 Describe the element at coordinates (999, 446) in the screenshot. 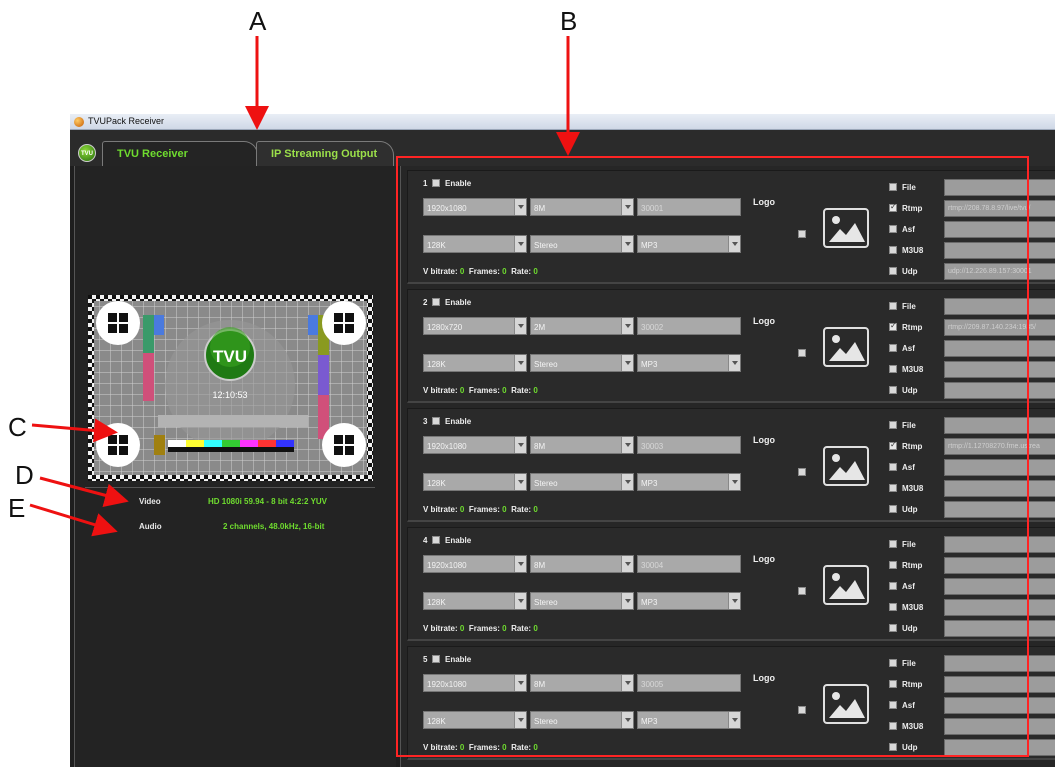

I see `output-rtmp-url-field: rtmp://1.12708270.fme.ustrea` at that location.